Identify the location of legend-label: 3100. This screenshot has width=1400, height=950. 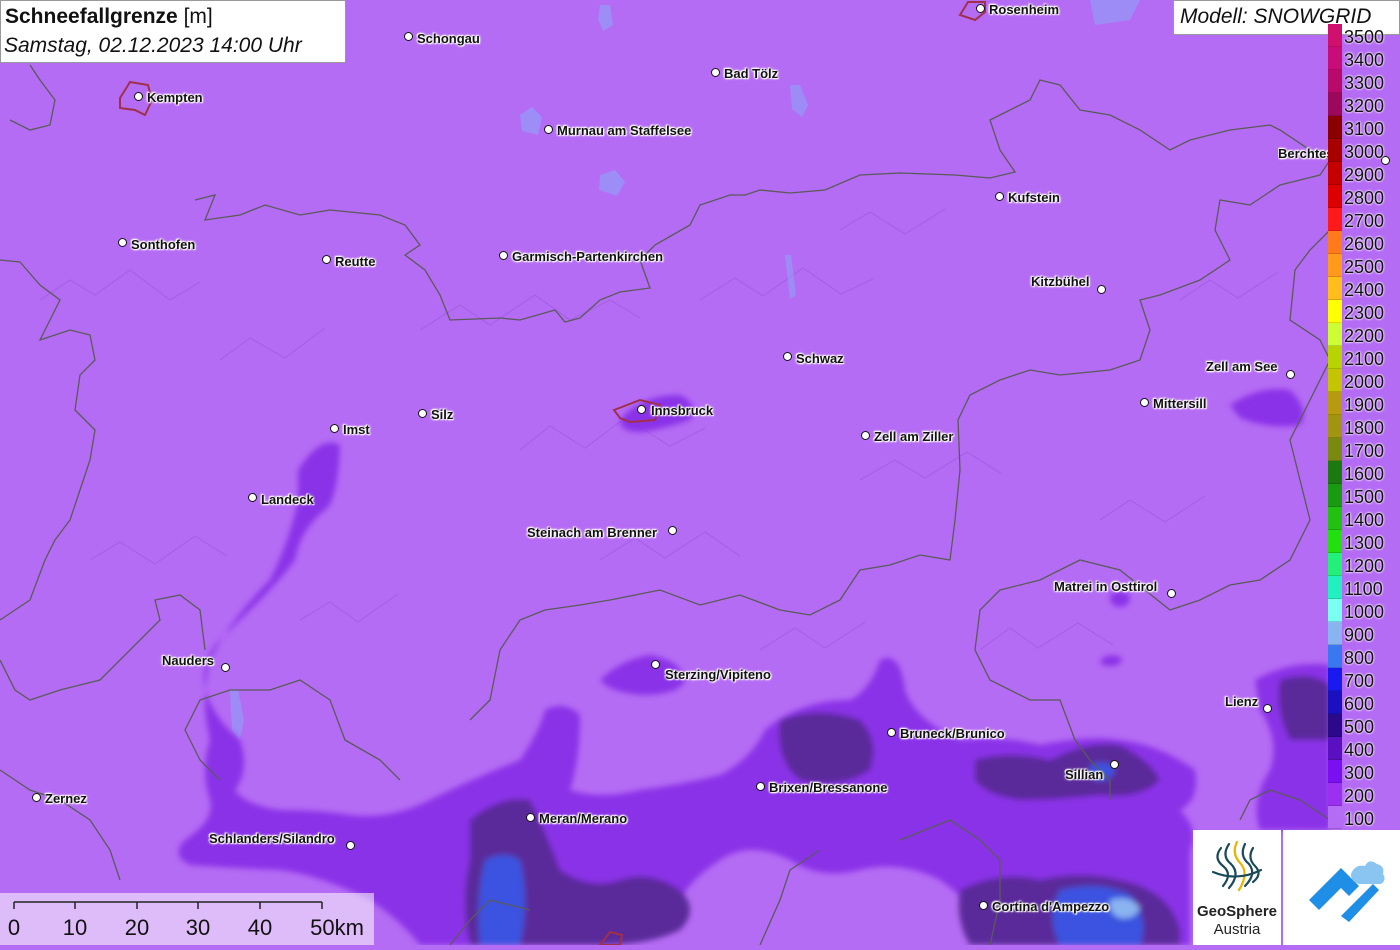
(1364, 129).